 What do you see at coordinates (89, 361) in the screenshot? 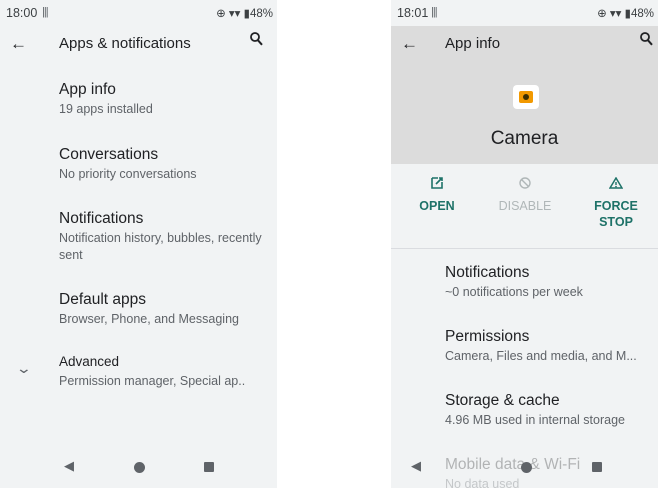
I see `list-item-title: Advanced` at bounding box center [89, 361].